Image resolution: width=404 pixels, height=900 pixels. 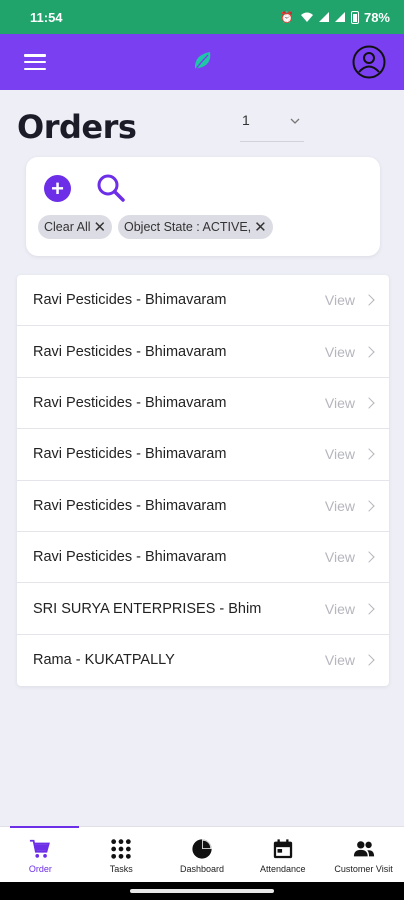 I want to click on calendar-icon, so click(x=282, y=849).